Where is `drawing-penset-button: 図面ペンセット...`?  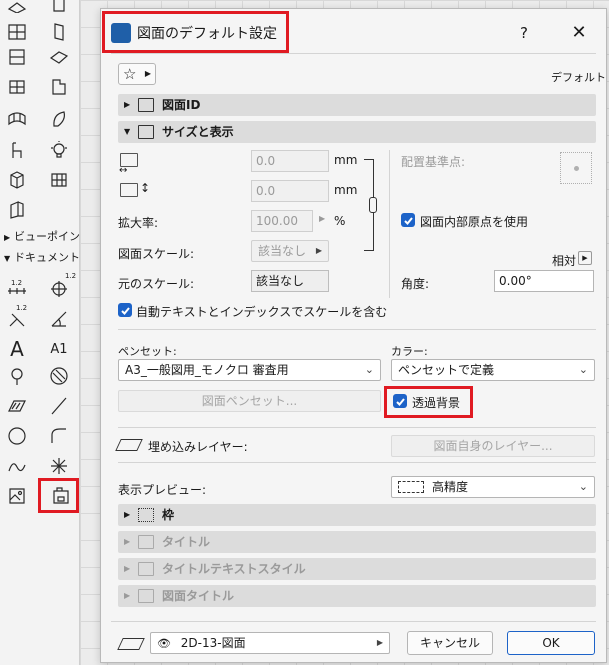 drawing-penset-button: 図面ペンセット... is located at coordinates (249, 401).